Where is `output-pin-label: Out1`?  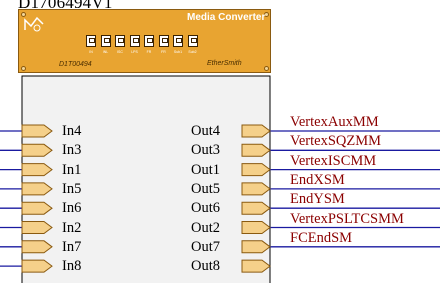
output-pin-label: Out1 is located at coordinates (205, 169).